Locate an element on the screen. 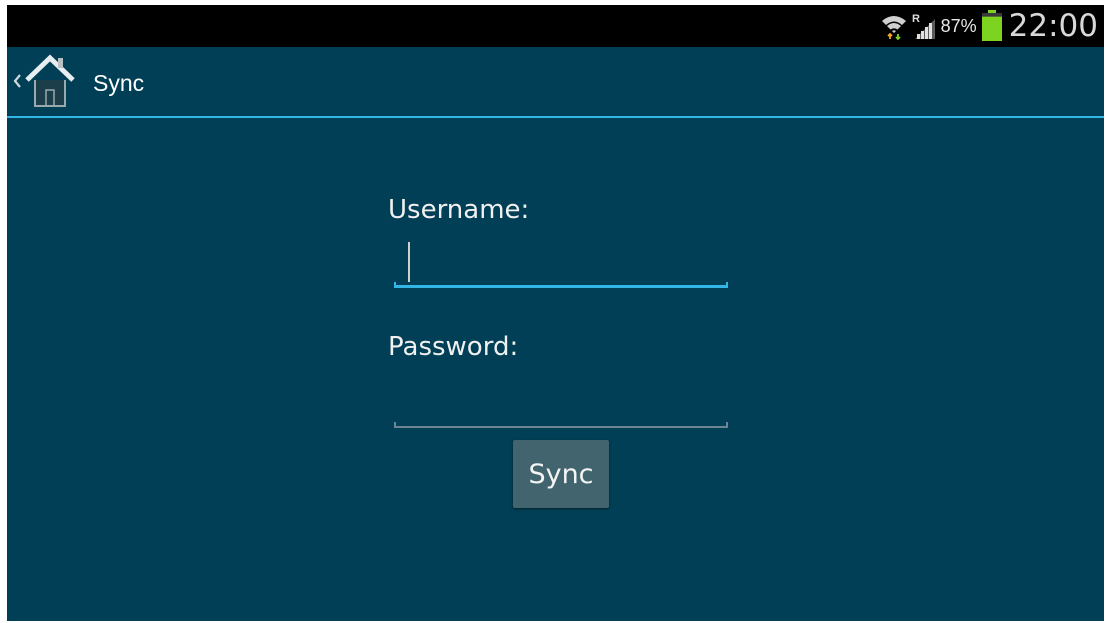 Image resolution: width=1109 pixels, height=623 pixels. username-underline-tick-left is located at coordinates (395, 285).